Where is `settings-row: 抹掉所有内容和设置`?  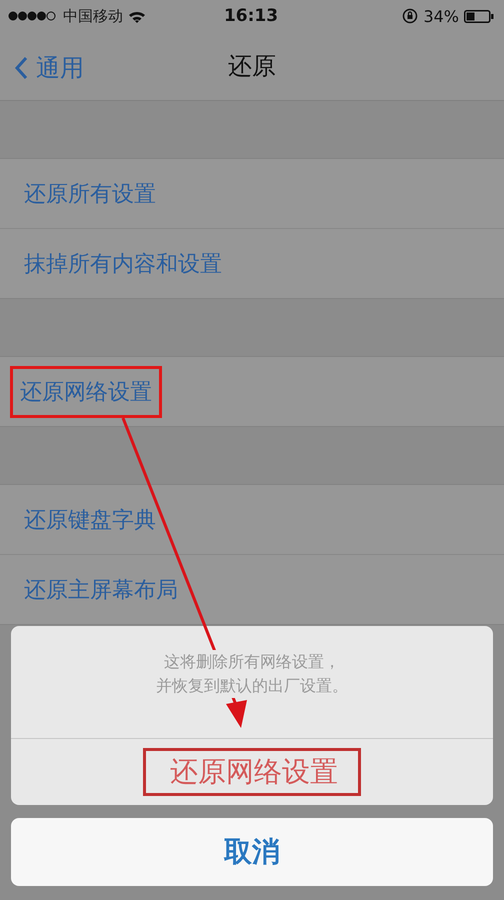
settings-row: 抹掉所有内容和设置 is located at coordinates (252, 263).